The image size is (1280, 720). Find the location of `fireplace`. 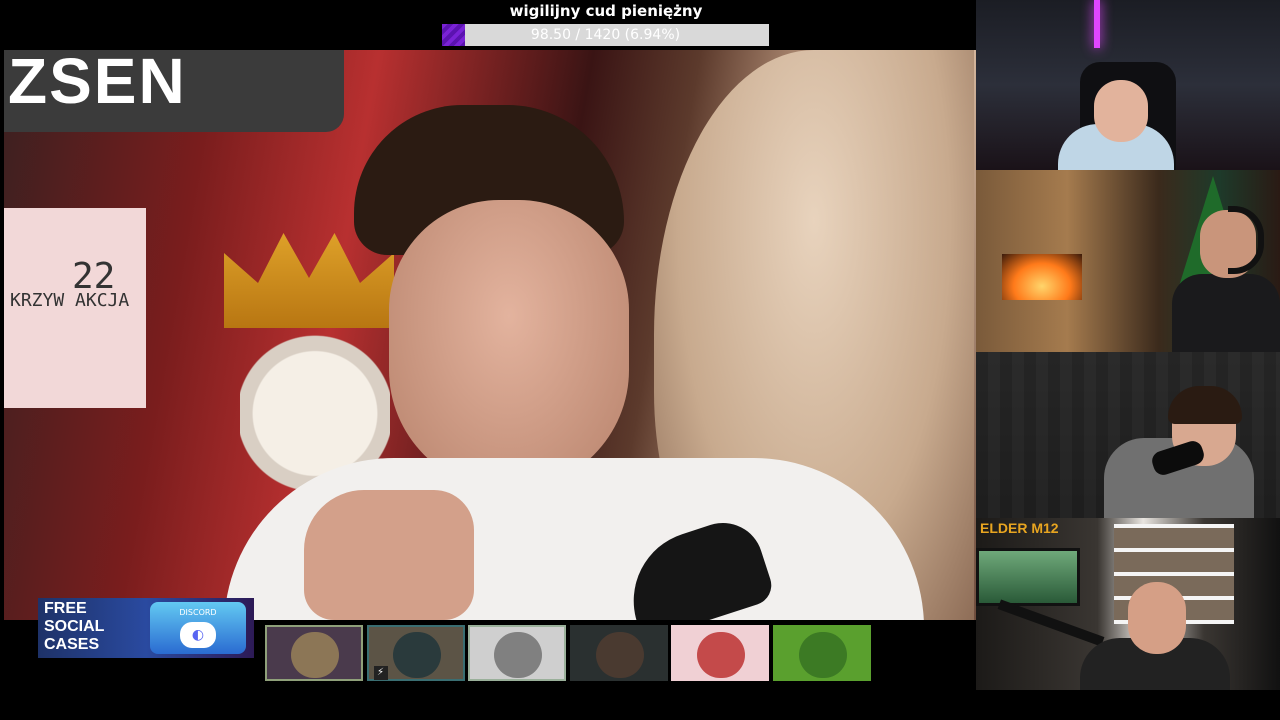

fireplace is located at coordinates (1042, 277).